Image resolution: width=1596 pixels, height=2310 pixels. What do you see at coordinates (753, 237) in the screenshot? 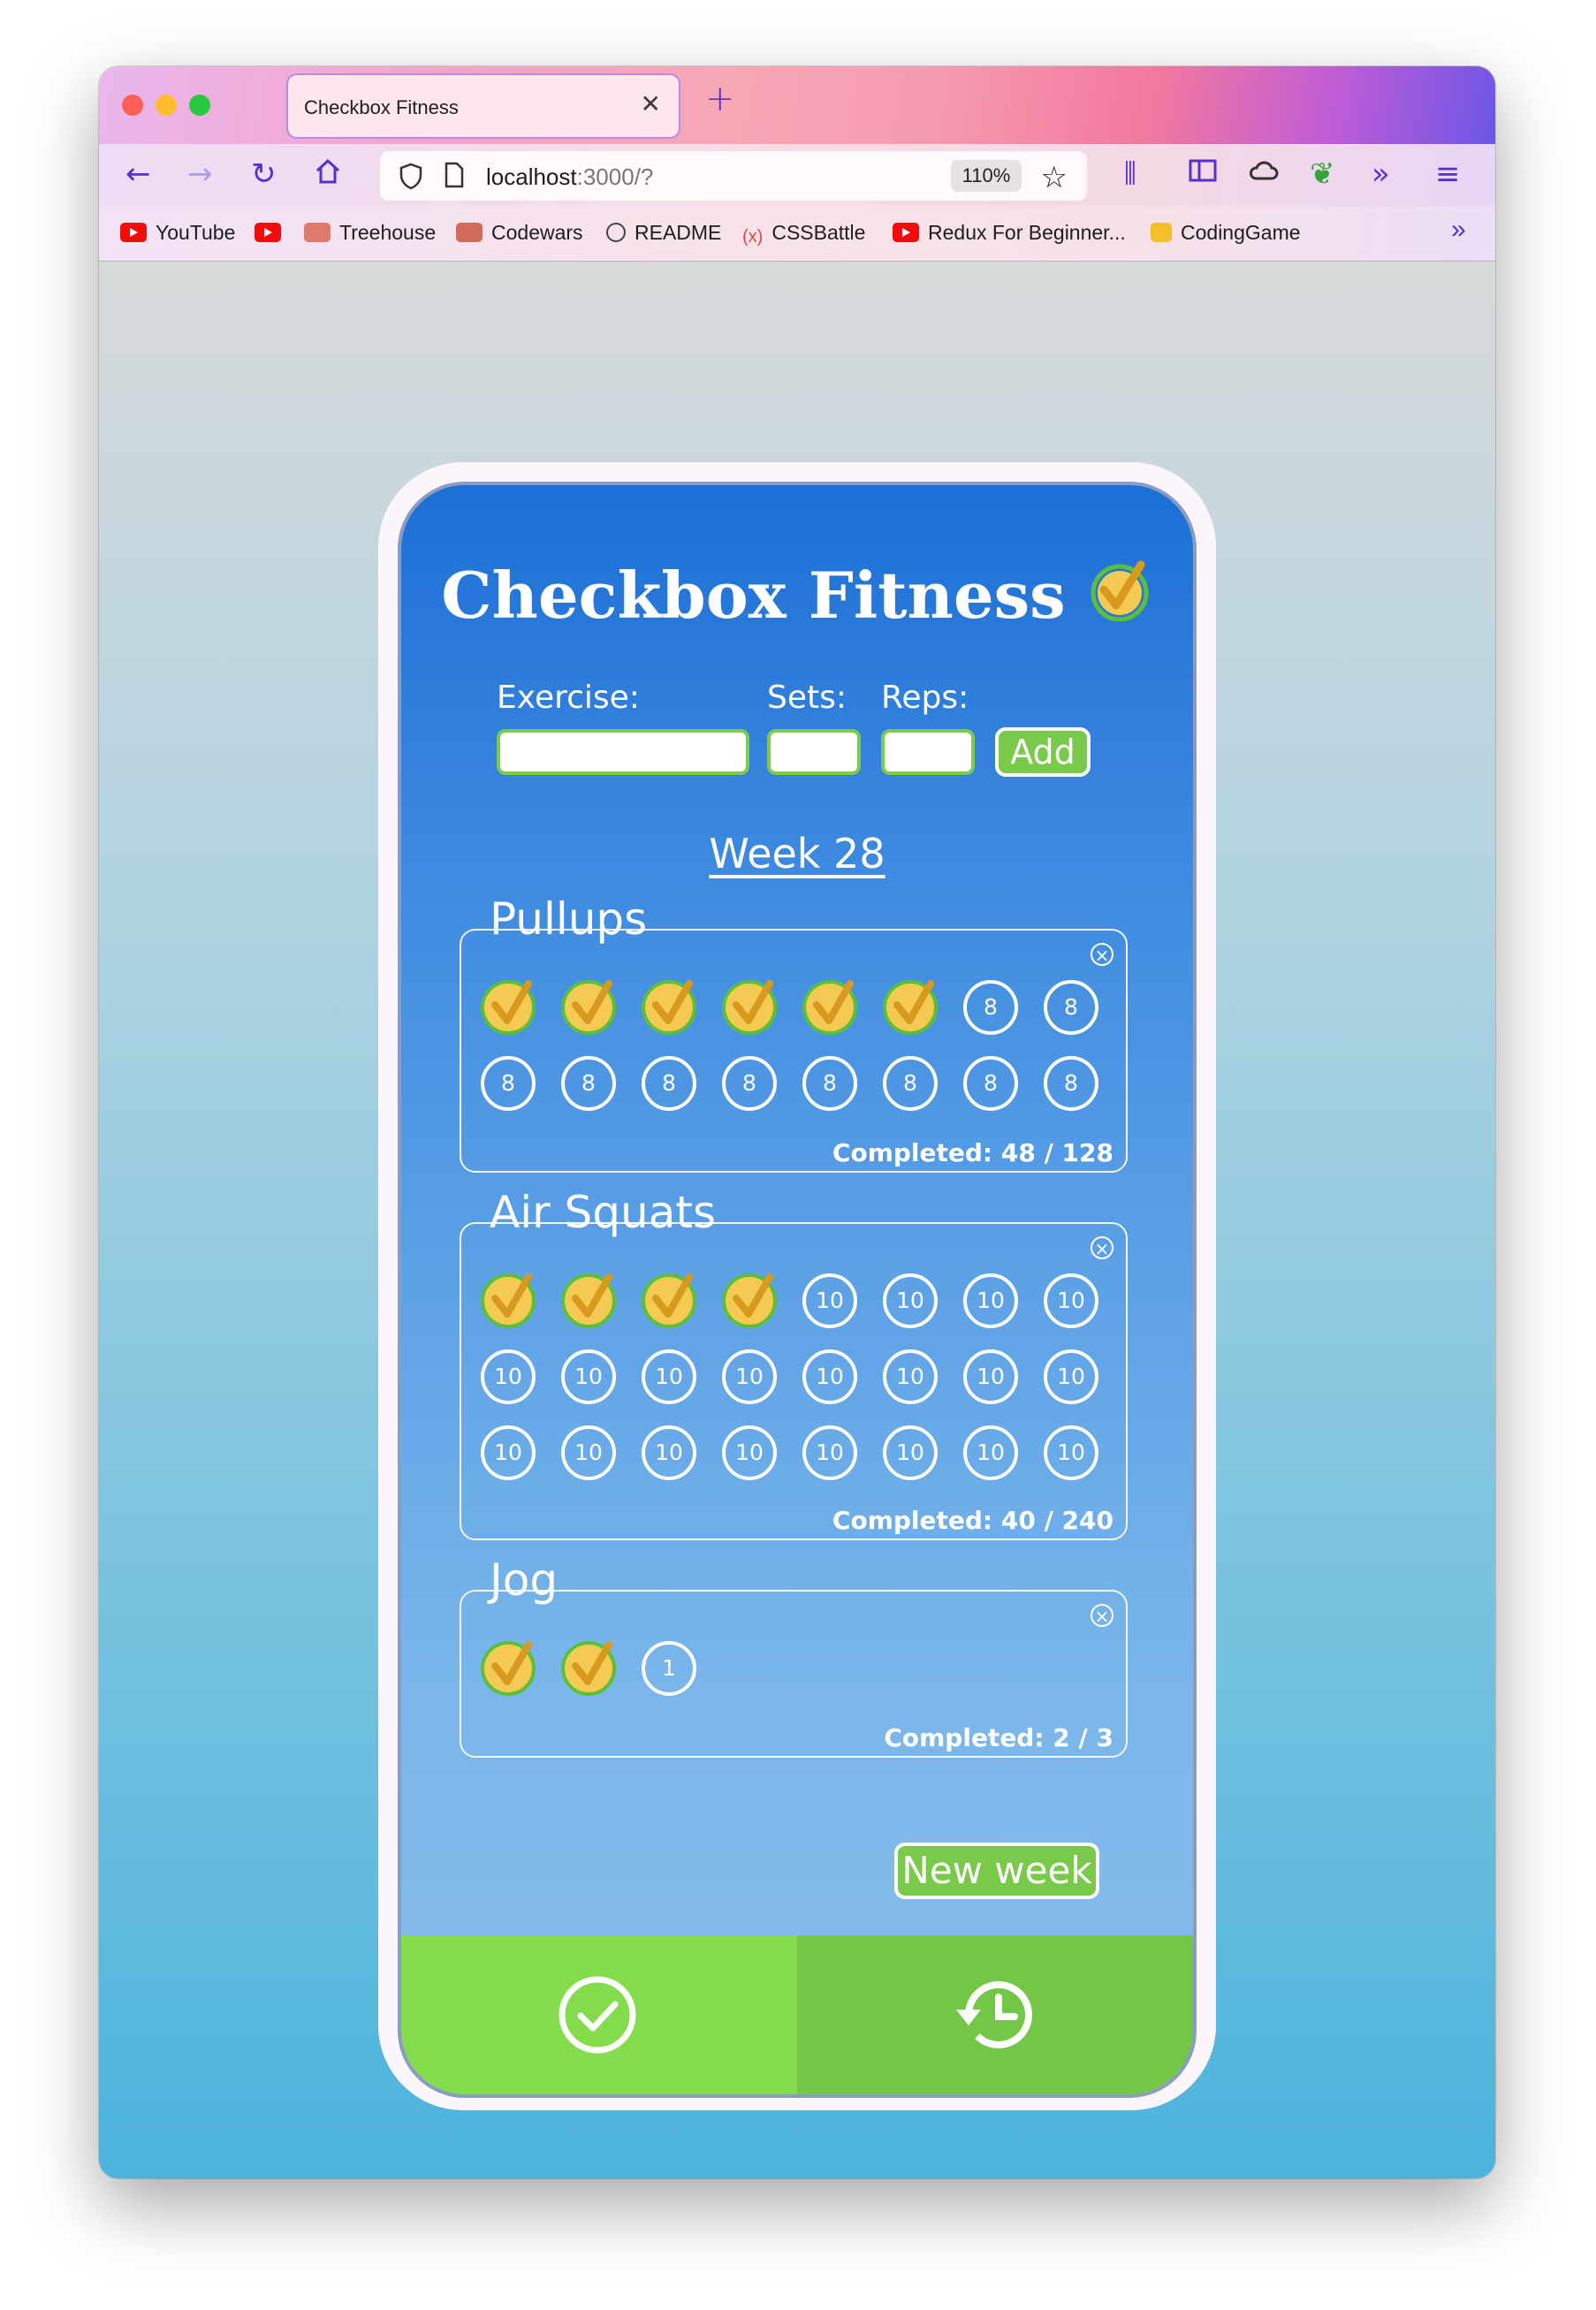
I see `cssbattle-icon: (x)` at bounding box center [753, 237].